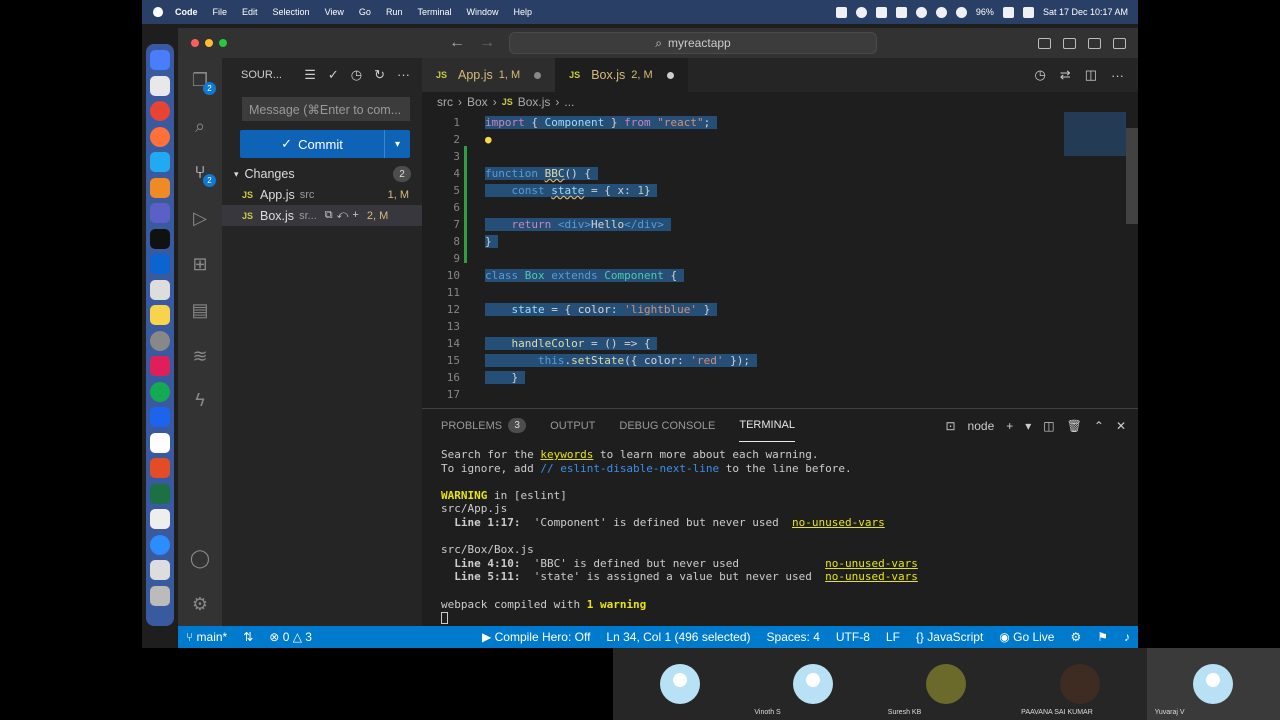 Image resolution: width=1280 pixels, height=720 pixels. What do you see at coordinates (1044, 43) in the screenshot?
I see `toggle-sidebar-icon` at bounding box center [1044, 43].